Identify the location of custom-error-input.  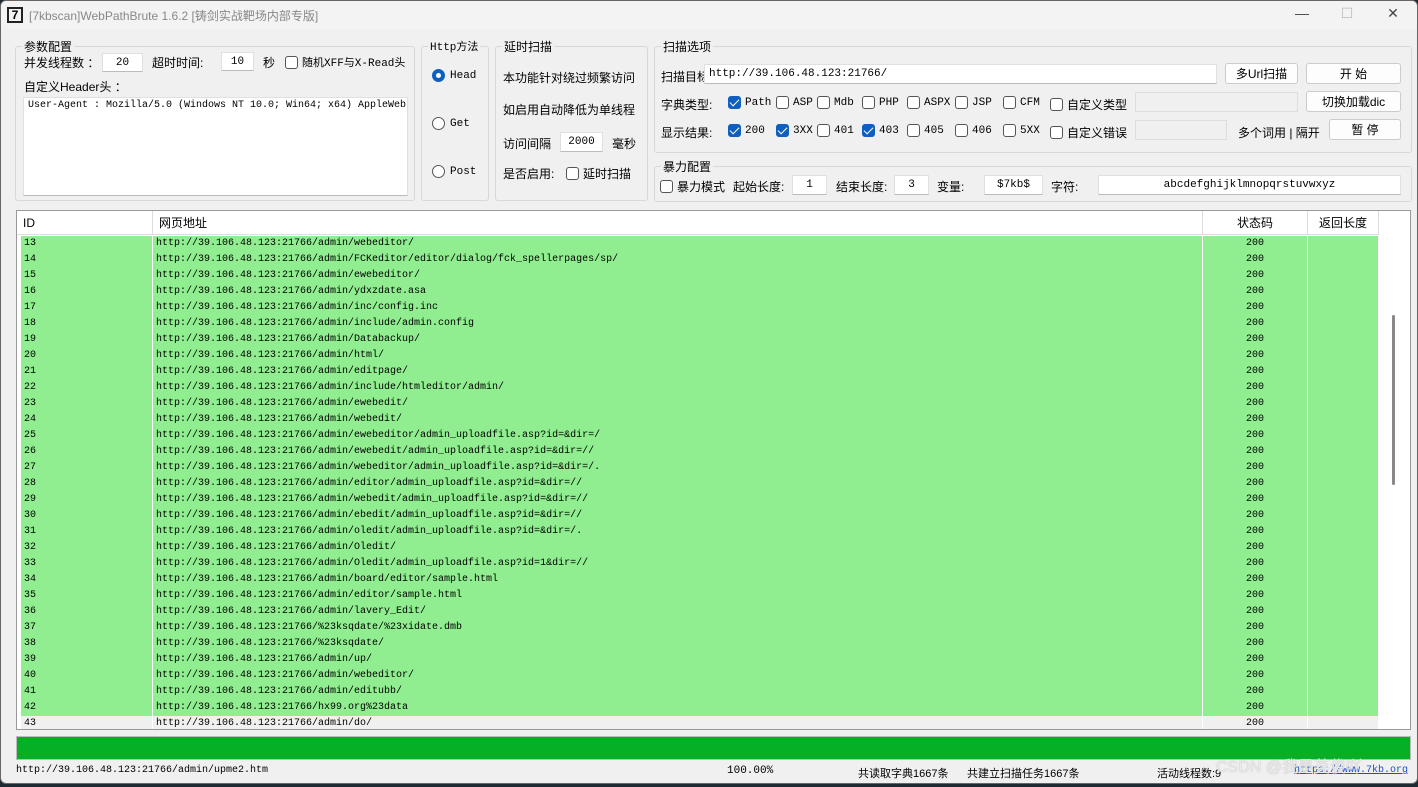
(1181, 130).